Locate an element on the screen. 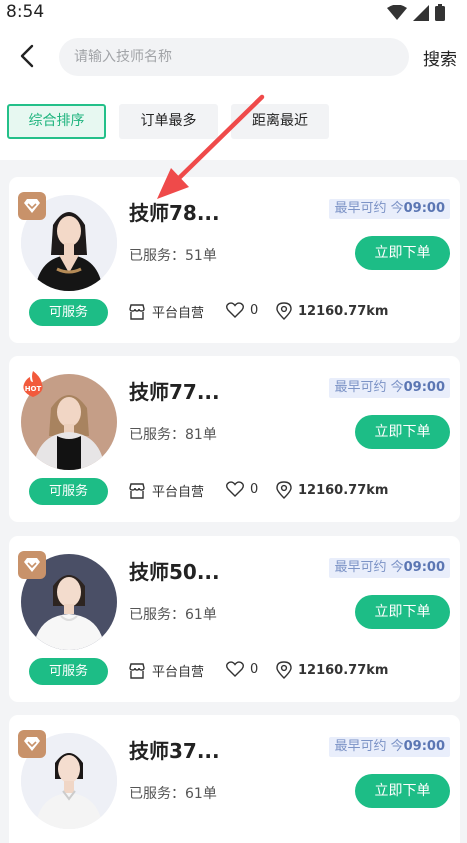  tab-most-orders: 订单最多 is located at coordinates (168, 121).